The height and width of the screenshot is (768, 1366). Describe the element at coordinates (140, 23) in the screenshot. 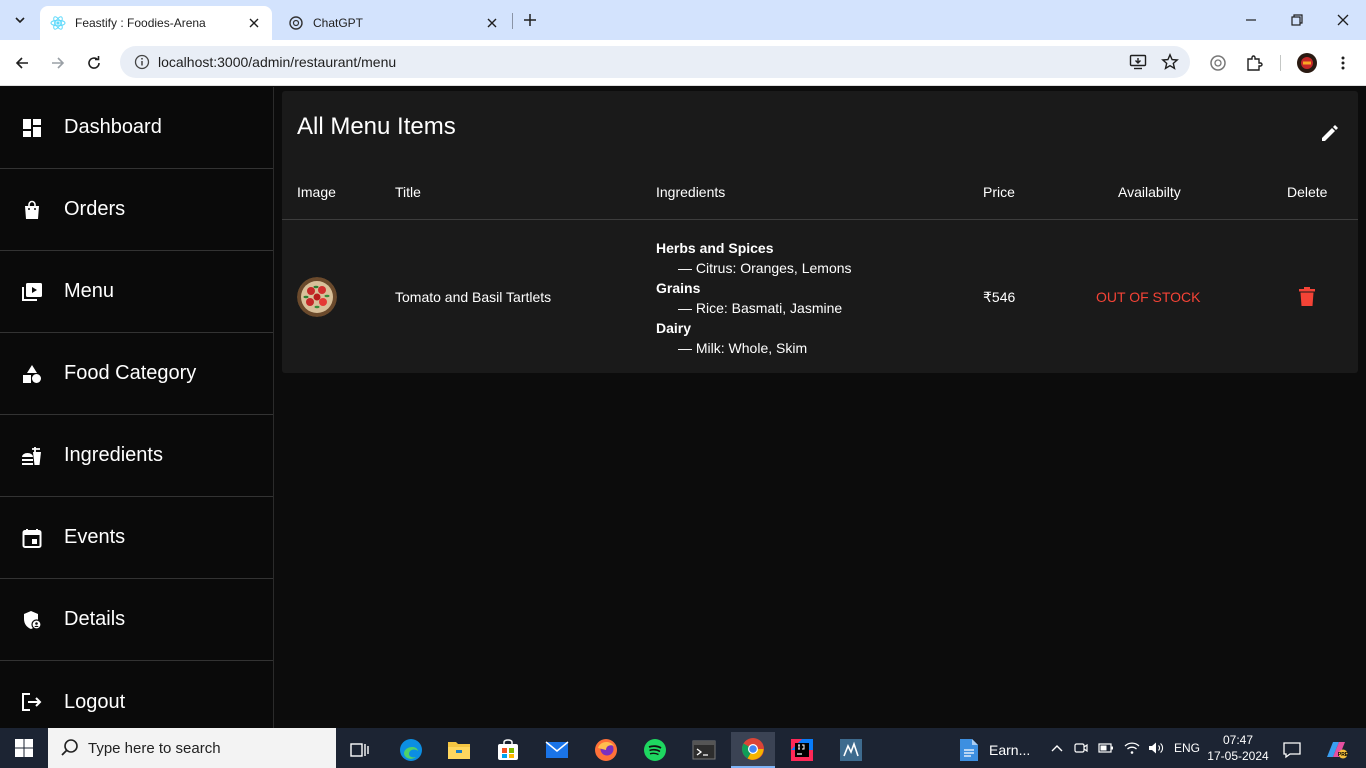

I see `tab-title: Feastify : Foodies-Arena` at that location.